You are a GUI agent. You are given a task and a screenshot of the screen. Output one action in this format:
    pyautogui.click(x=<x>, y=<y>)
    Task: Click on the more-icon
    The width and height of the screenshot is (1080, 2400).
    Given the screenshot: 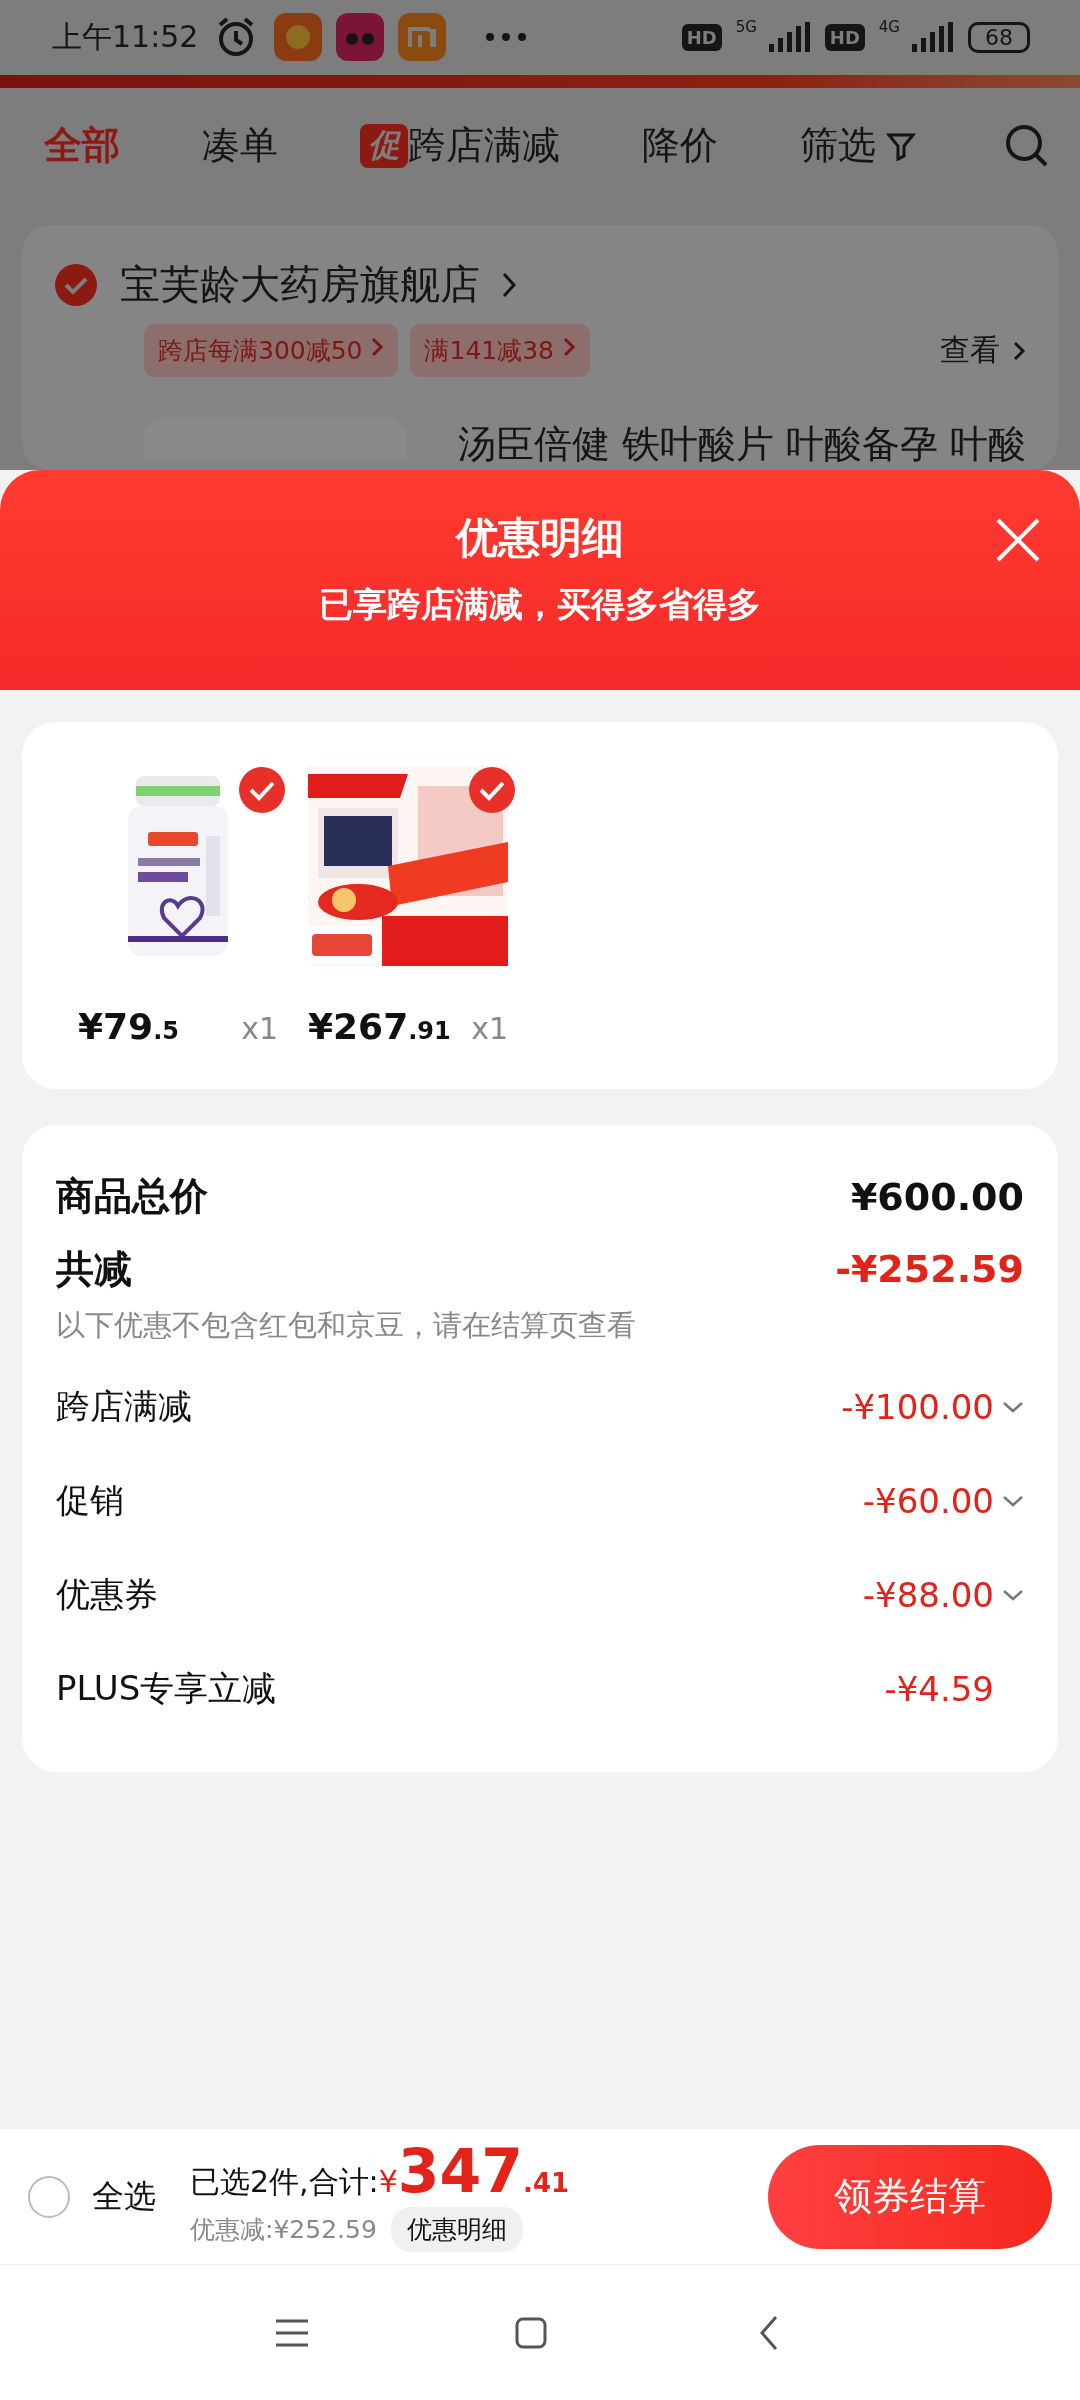 What is the action you would take?
    pyautogui.click(x=506, y=37)
    